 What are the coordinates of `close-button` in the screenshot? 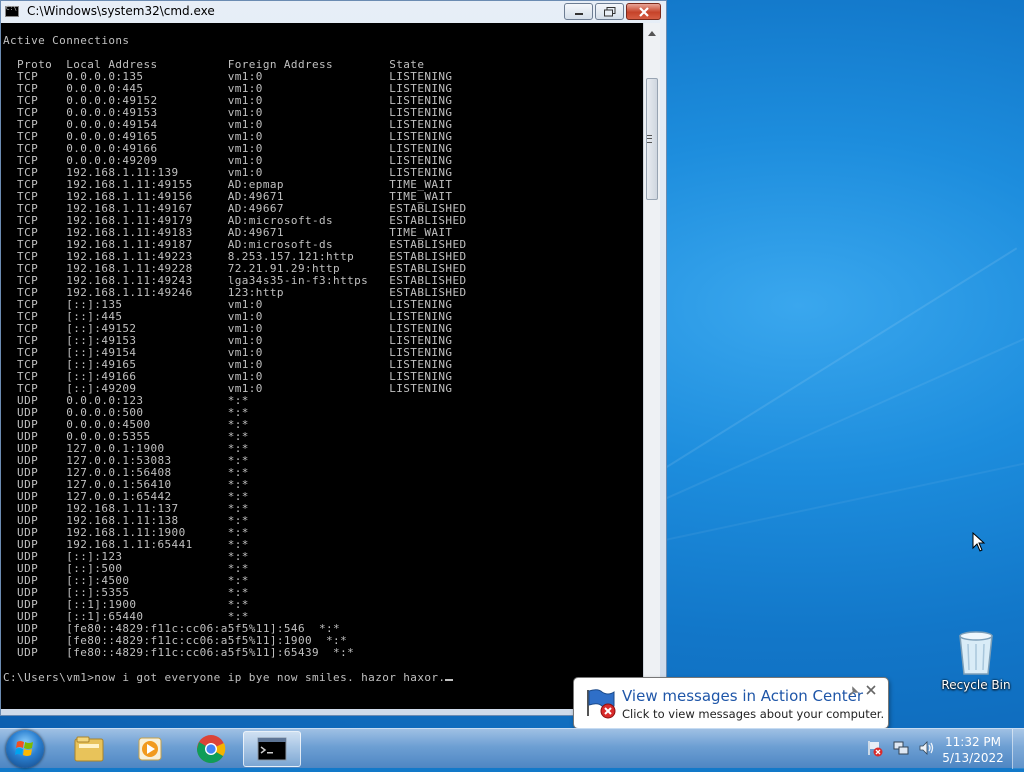 It's located at (643, 11).